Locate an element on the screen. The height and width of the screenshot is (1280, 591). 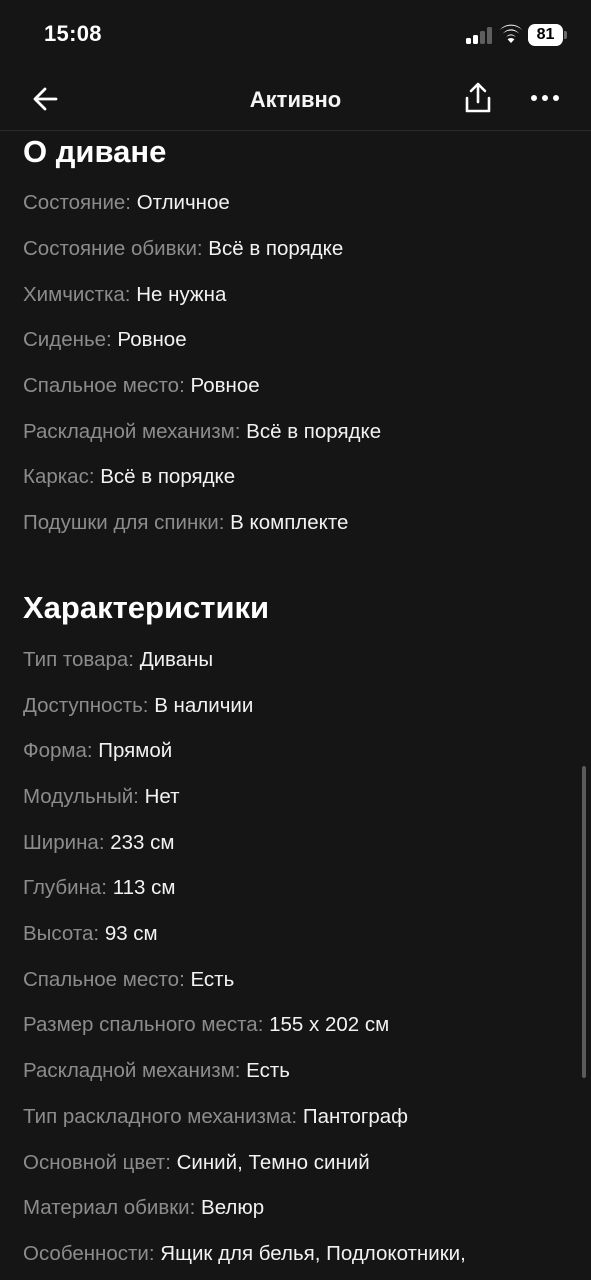
spec-item: Глубина: 113 см is located at coordinates (99, 887).